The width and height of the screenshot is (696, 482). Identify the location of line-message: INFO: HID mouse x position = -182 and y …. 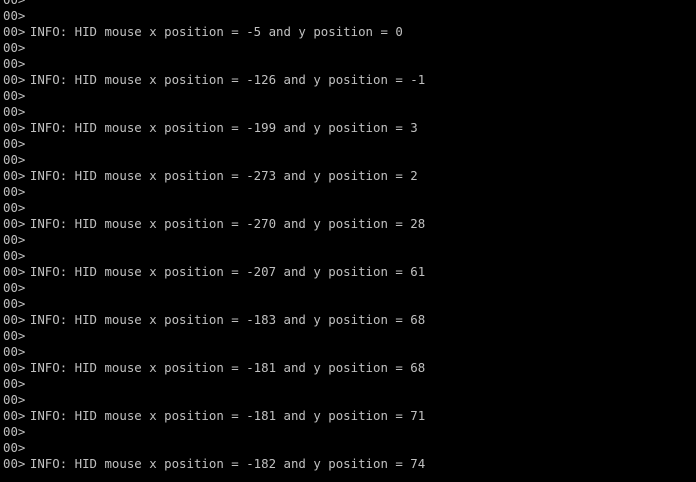
(227, 463).